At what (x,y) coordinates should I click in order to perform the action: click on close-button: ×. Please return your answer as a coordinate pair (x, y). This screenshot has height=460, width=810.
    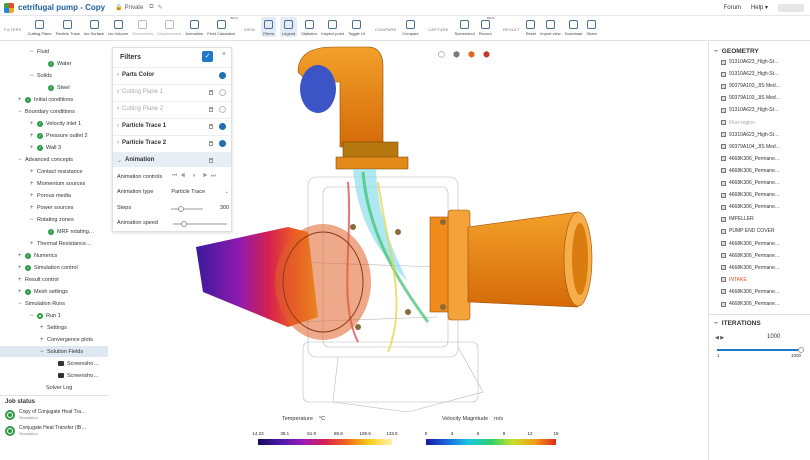
    Looking at the image, I should click on (224, 54).